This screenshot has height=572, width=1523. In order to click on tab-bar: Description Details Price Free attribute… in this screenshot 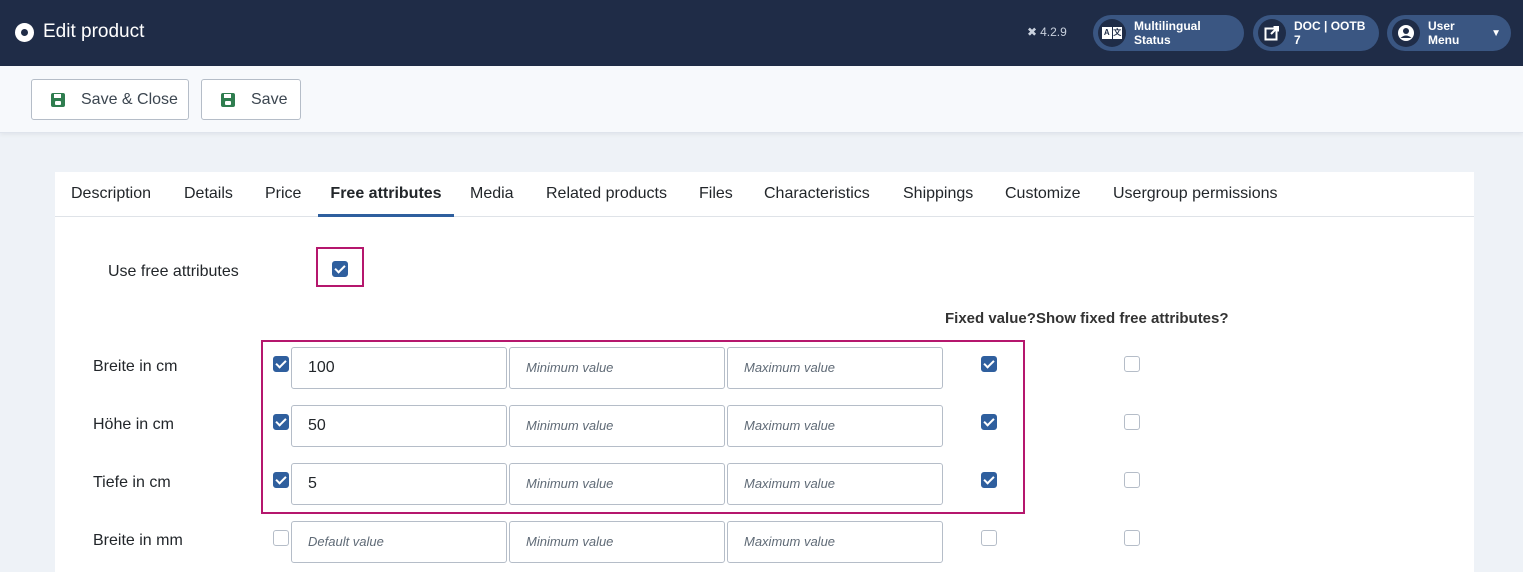, I will do `click(764, 194)`.